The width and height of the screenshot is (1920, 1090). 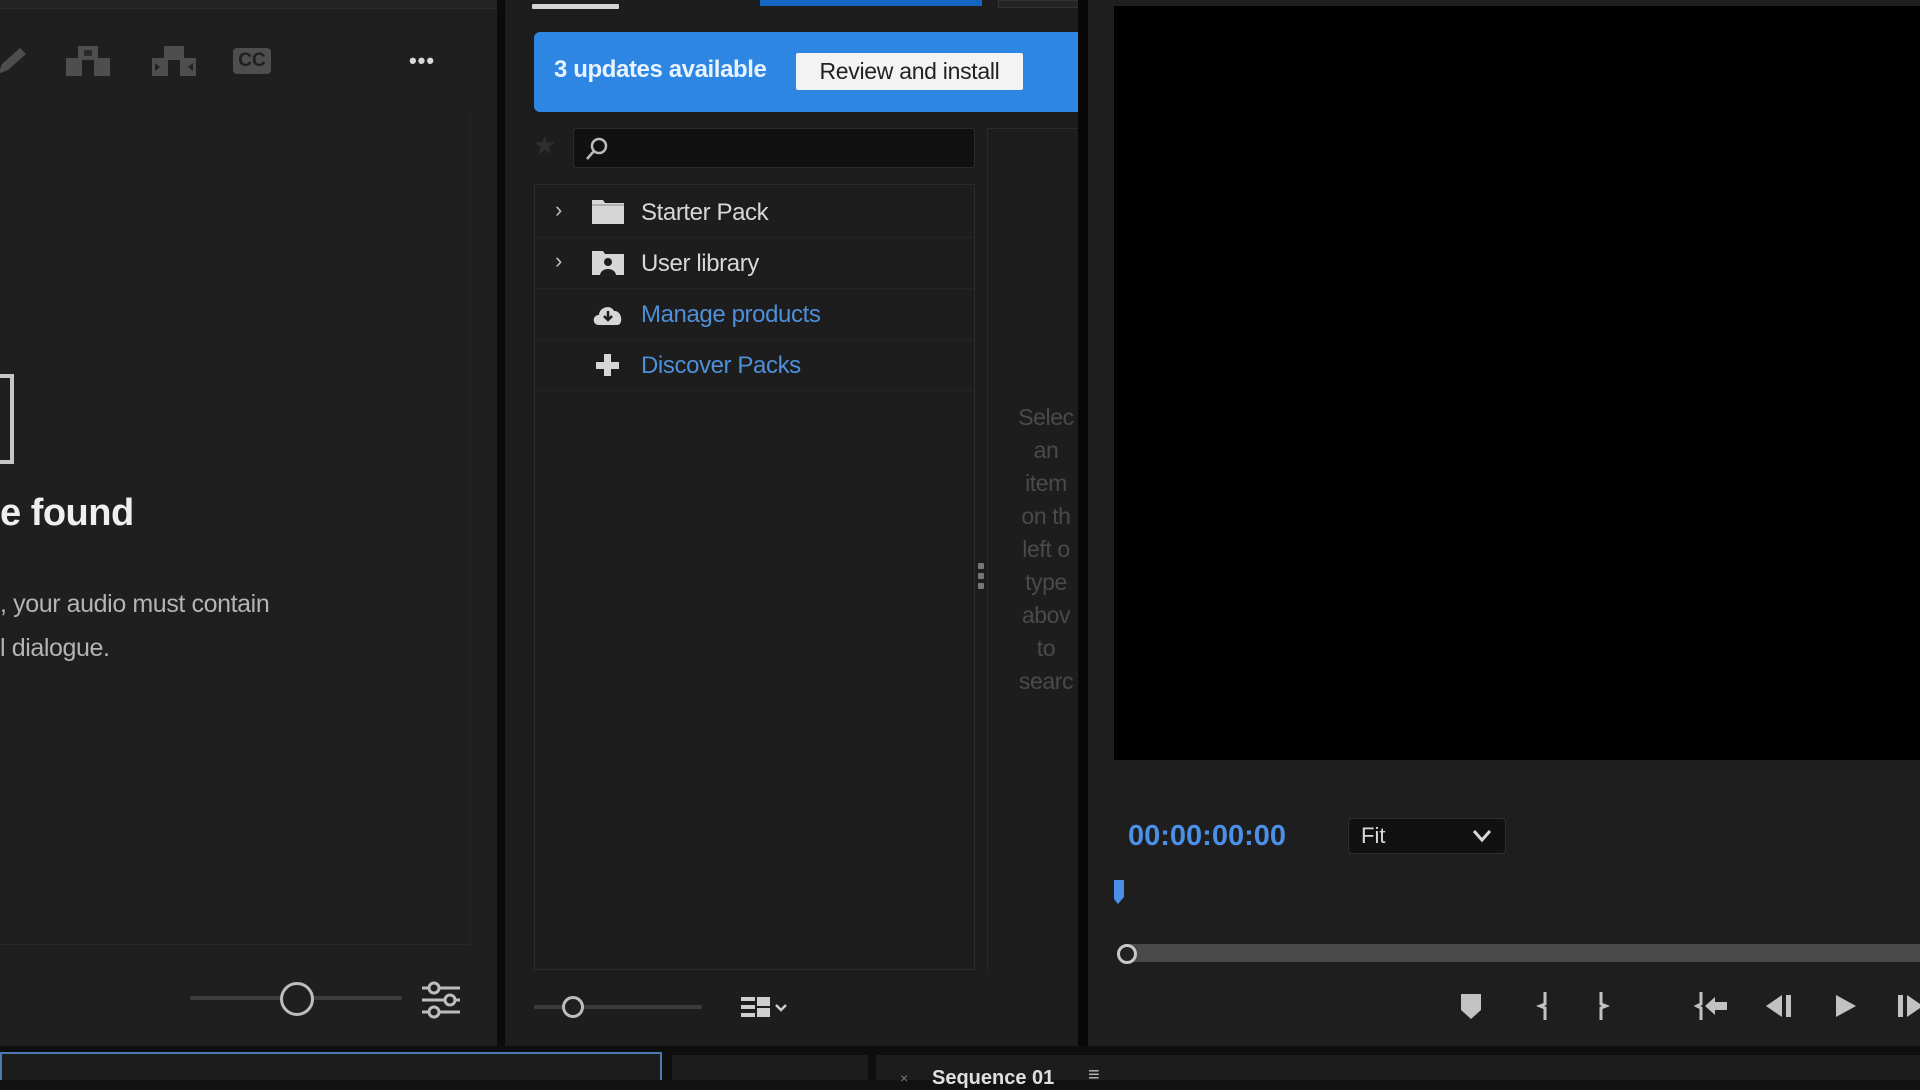 What do you see at coordinates (331, 1066) in the screenshot?
I see `bottom-panel-active` at bounding box center [331, 1066].